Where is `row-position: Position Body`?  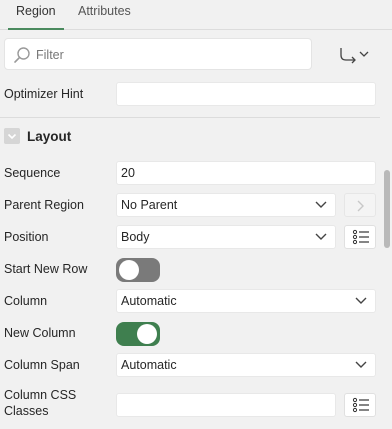
row-position: Position Body is located at coordinates (190, 237).